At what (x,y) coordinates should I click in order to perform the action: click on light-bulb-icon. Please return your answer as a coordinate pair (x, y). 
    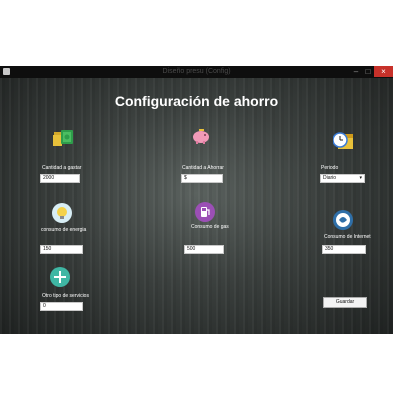
    Looking at the image, I should click on (62, 213).